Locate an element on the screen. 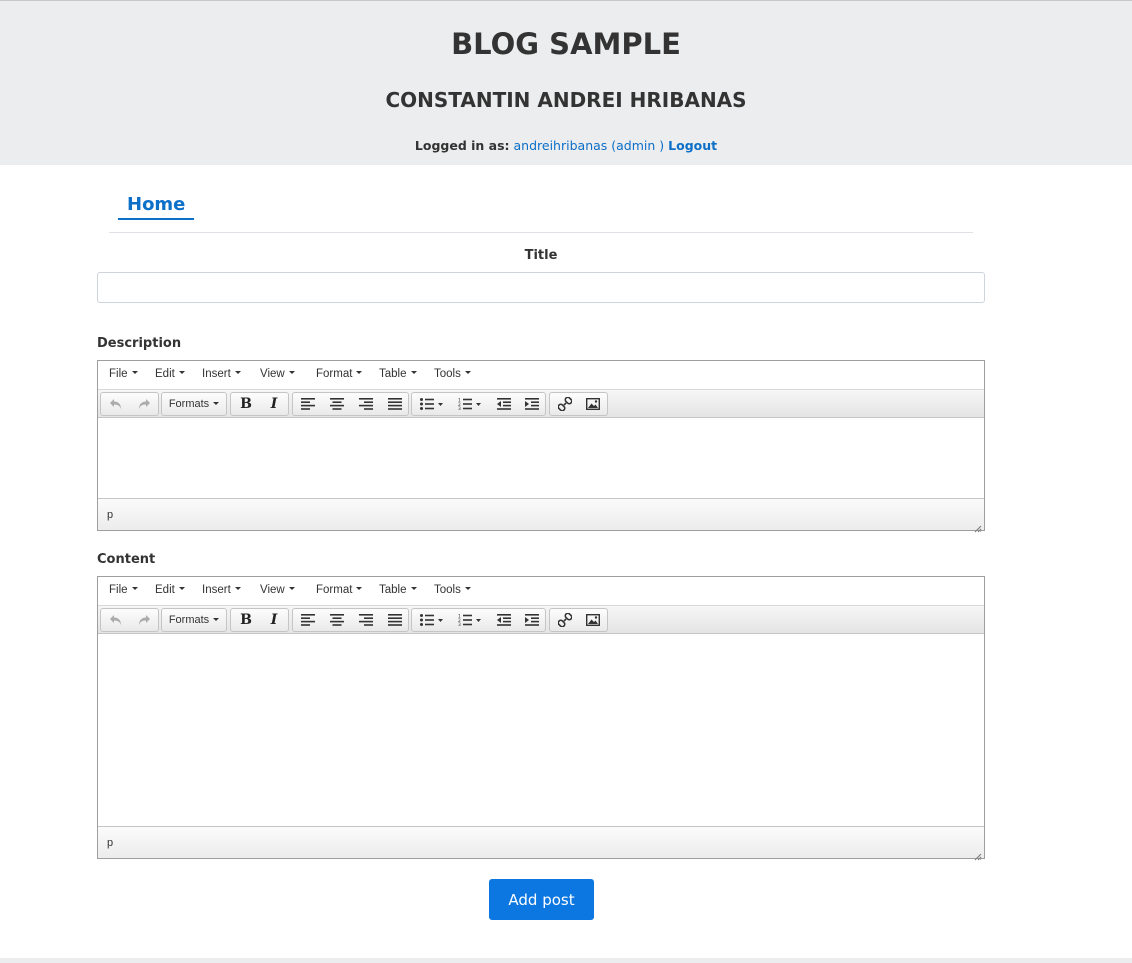  current-user: andreihribanas (admin ) is located at coordinates (589, 145).